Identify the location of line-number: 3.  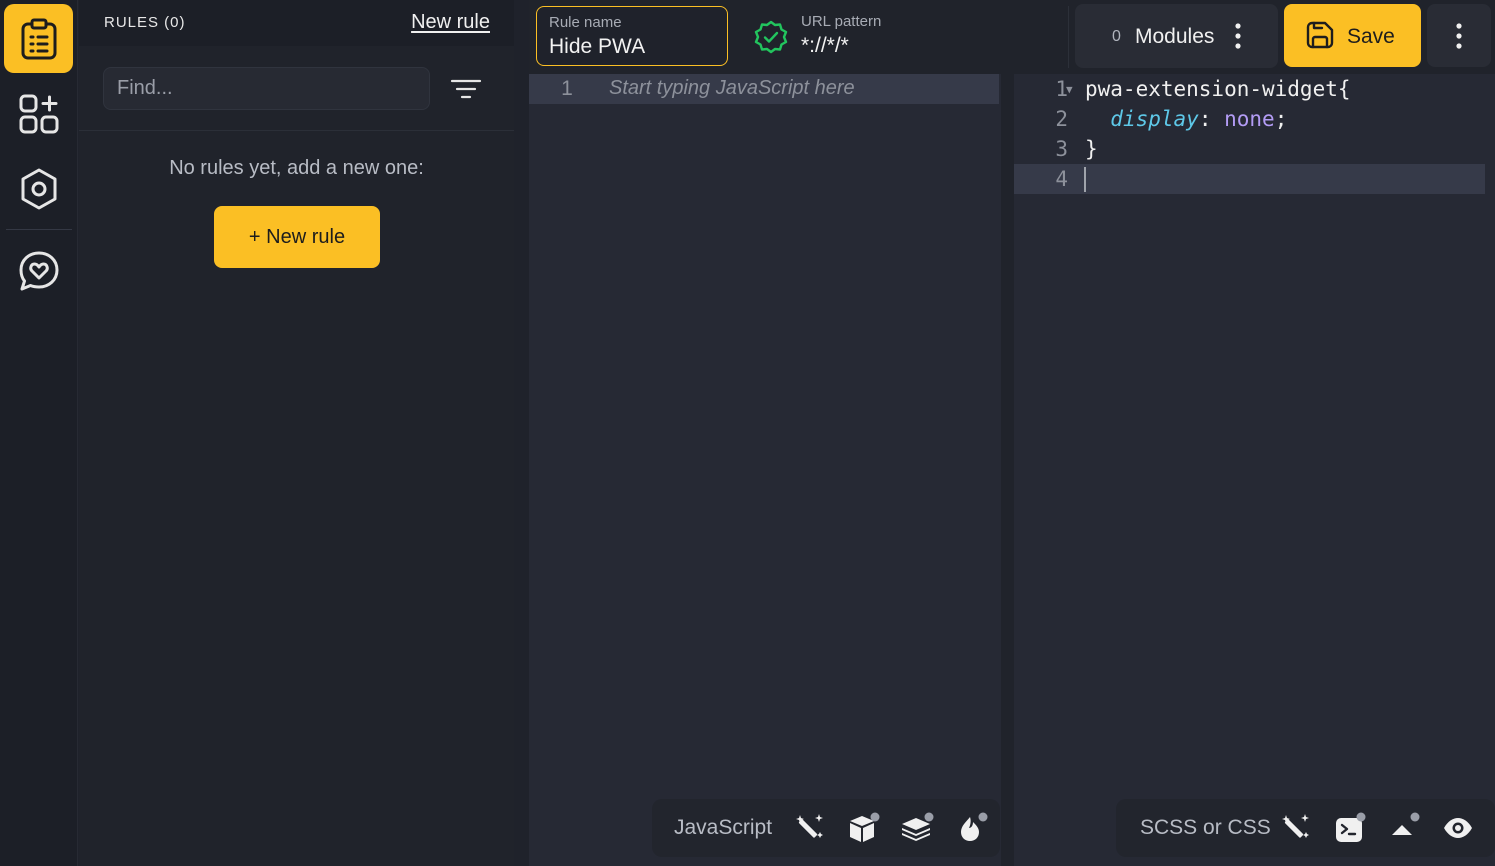
(1061, 149).